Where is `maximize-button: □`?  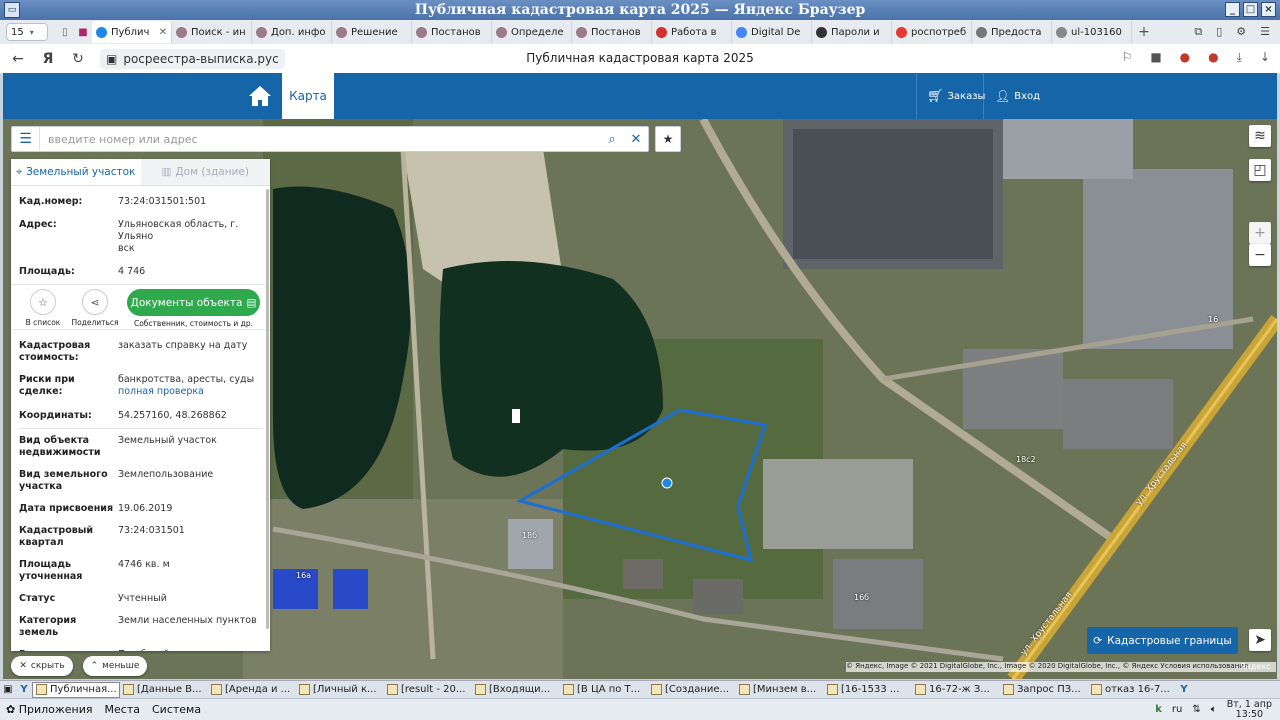
maximize-button: □ is located at coordinates (1250, 9).